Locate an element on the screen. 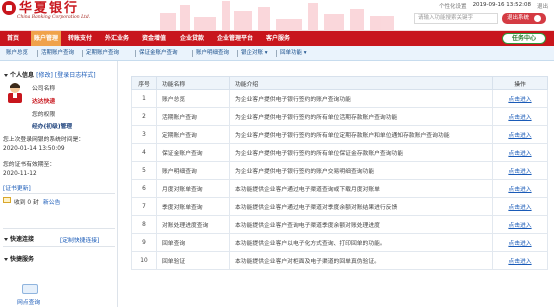  modify-info-link: [修改] is located at coordinates (44, 75).